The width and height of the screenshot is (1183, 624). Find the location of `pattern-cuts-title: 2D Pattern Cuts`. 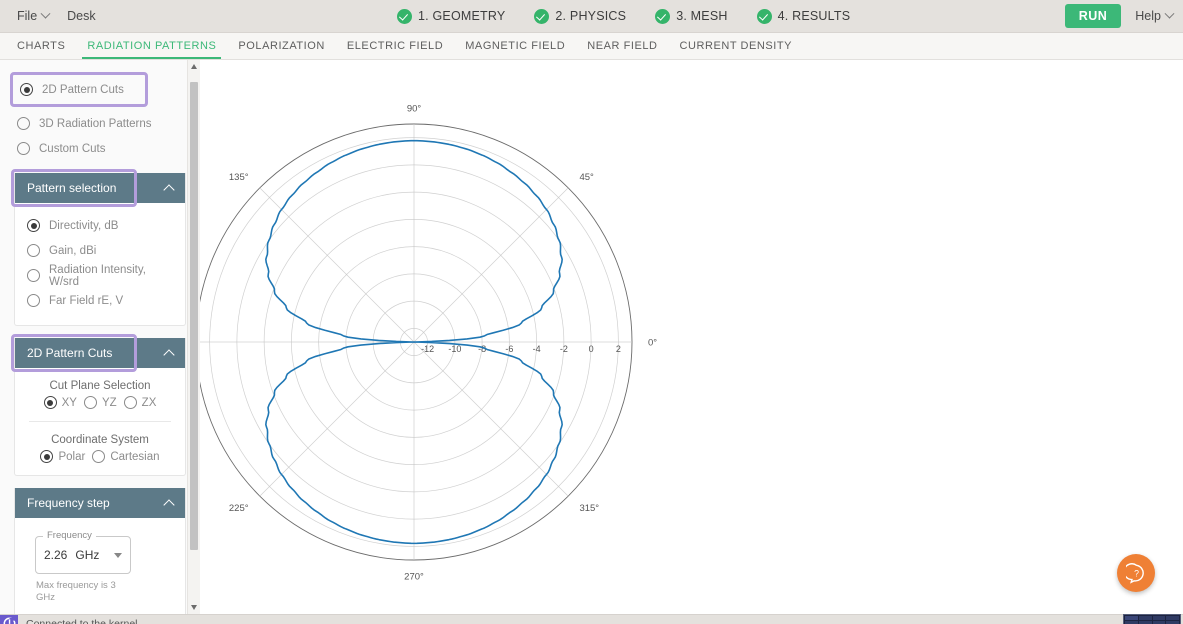

pattern-cuts-title: 2D Pattern Cuts is located at coordinates (70, 353).